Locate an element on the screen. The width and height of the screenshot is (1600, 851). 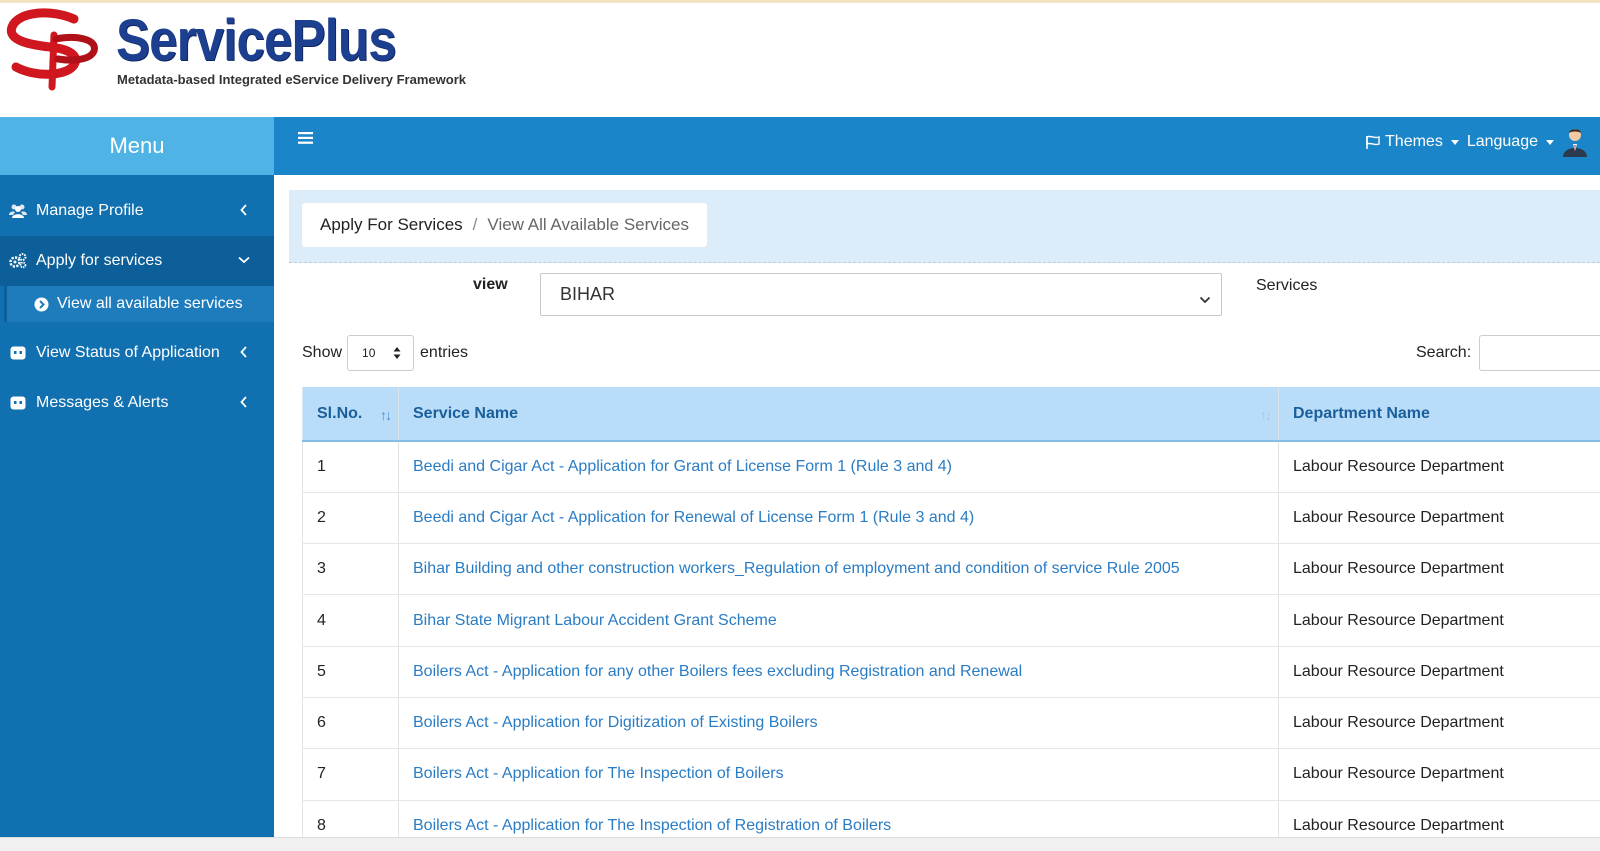
view-label: view is located at coordinates (490, 284).